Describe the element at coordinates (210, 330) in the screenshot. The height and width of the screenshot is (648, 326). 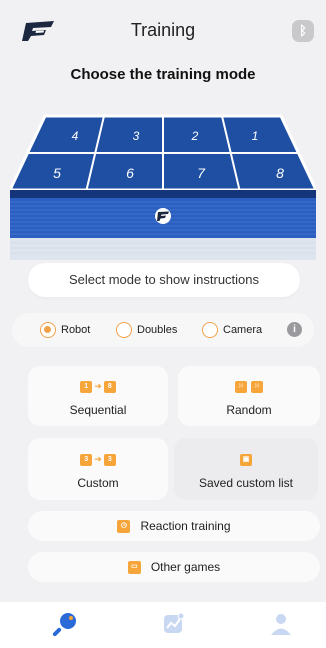
I see `radio-camera-indicator` at that location.